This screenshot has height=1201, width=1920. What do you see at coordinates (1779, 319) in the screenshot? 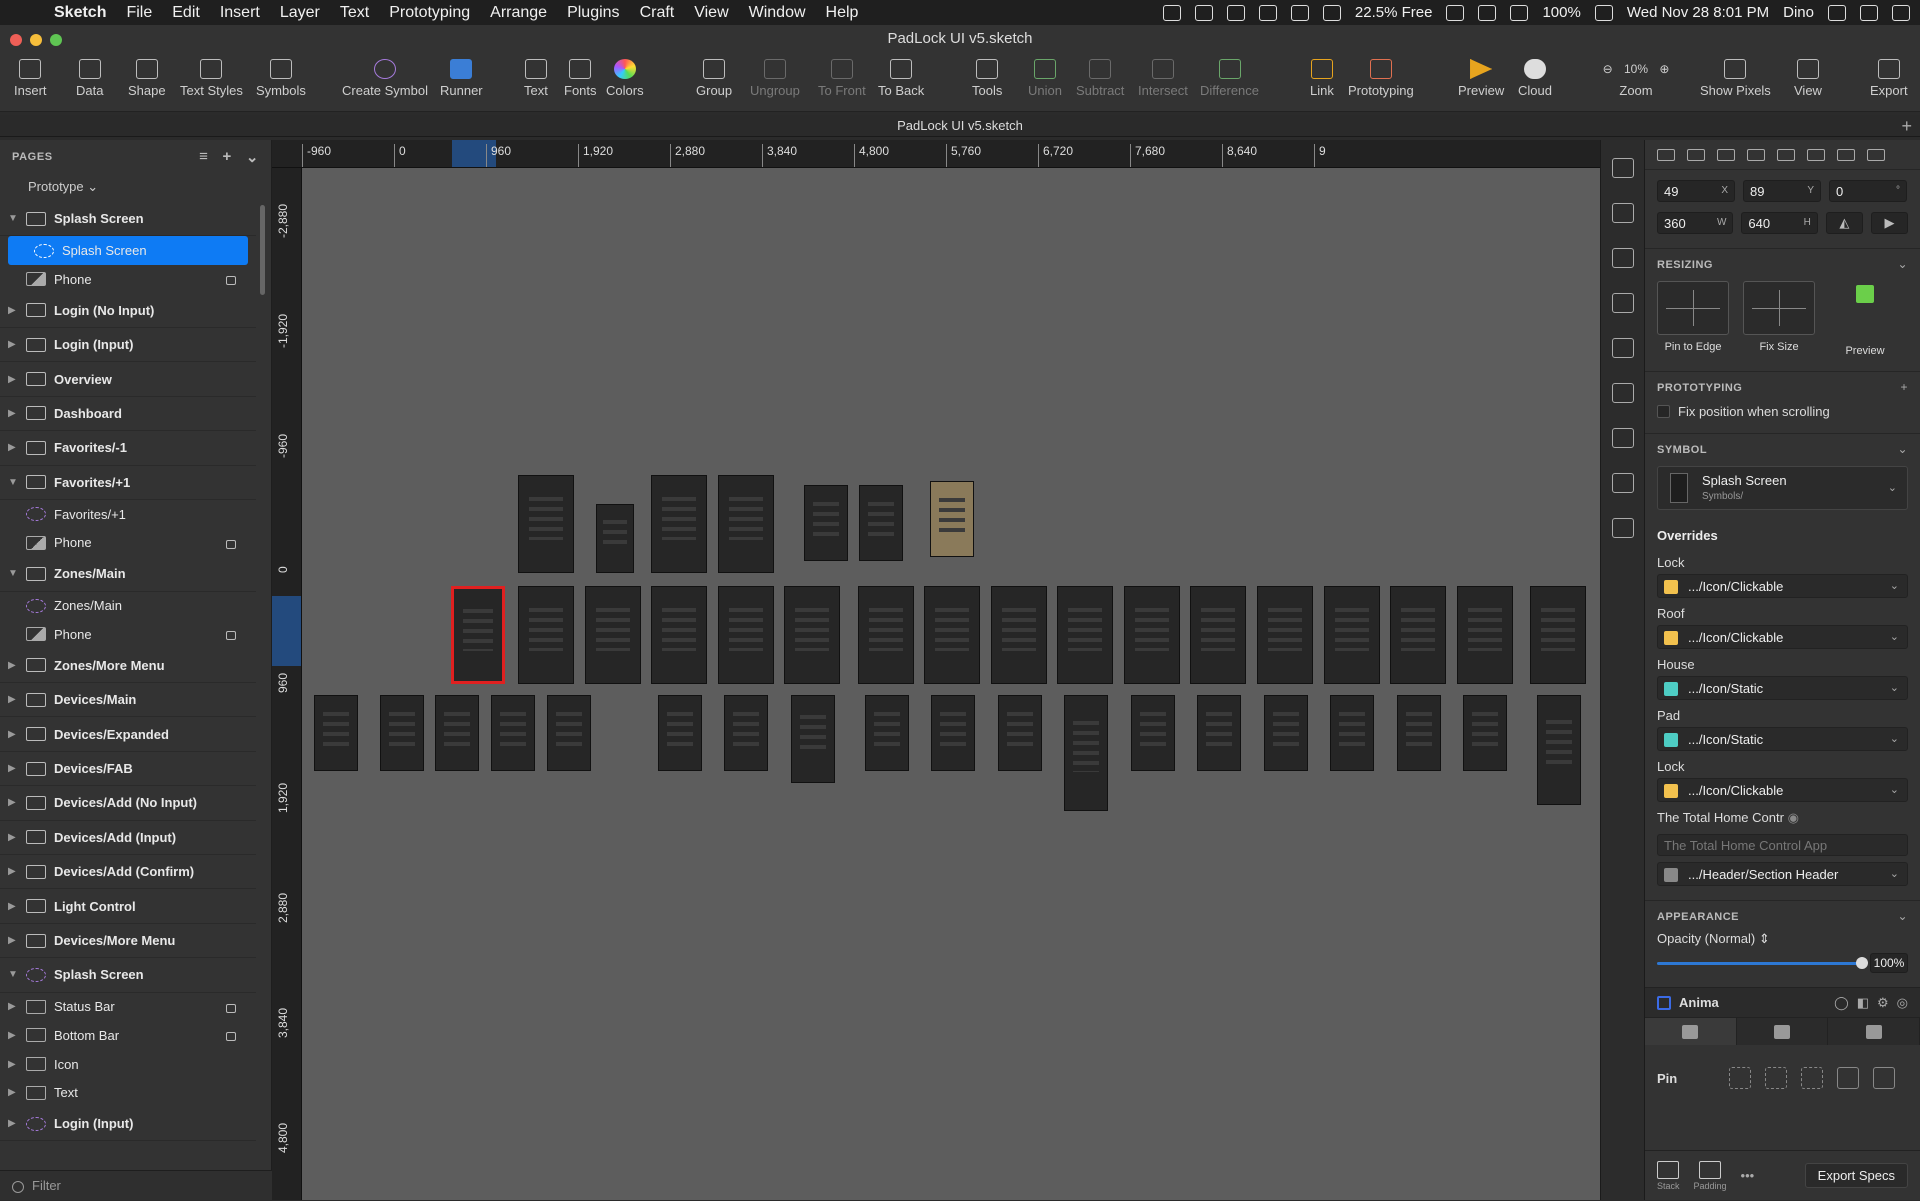
I see `fix-size-button: Fix Size` at bounding box center [1779, 319].